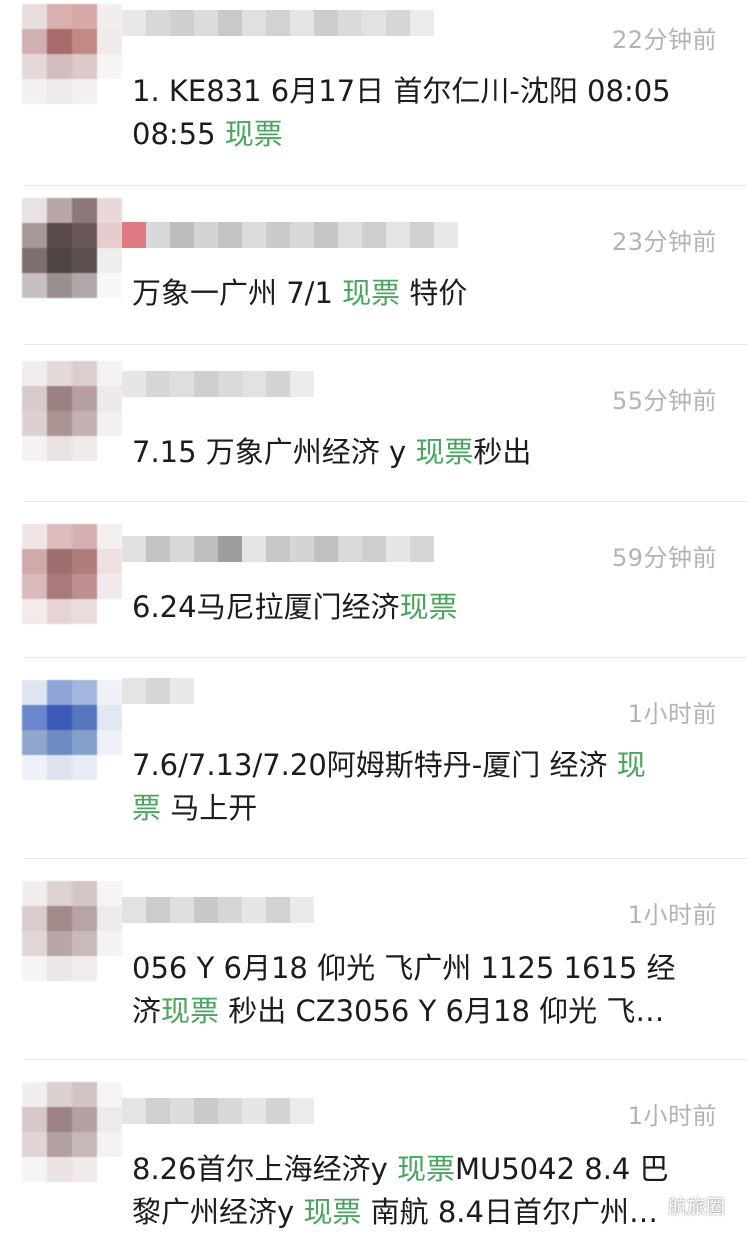 This screenshot has height=1235, width=747. Describe the element at coordinates (266, 607) in the screenshot. I see `message-text-segment: 6.24马尼拉厦门经济` at that location.